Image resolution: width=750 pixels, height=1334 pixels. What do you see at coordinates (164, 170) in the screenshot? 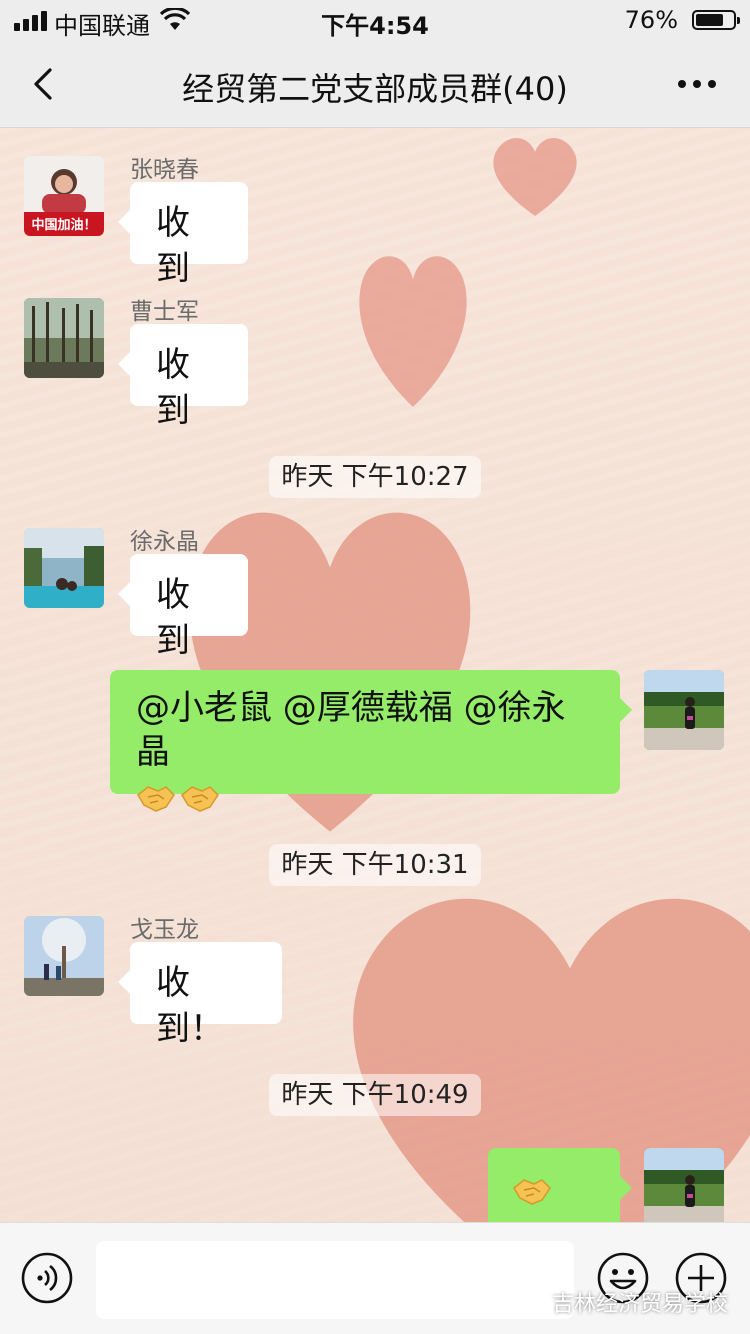
I see `sender-name: 张晓春` at bounding box center [164, 170].